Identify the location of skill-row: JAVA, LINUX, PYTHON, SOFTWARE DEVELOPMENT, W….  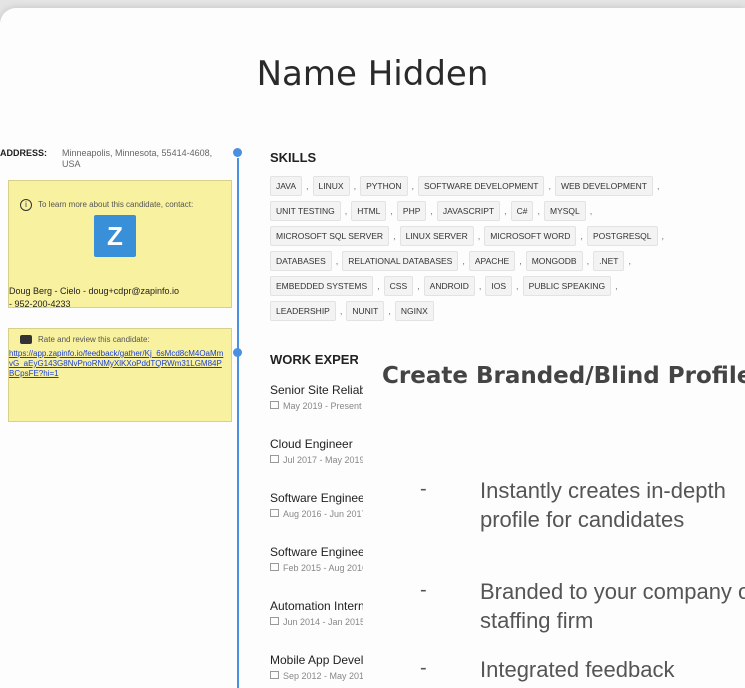
(505, 186).